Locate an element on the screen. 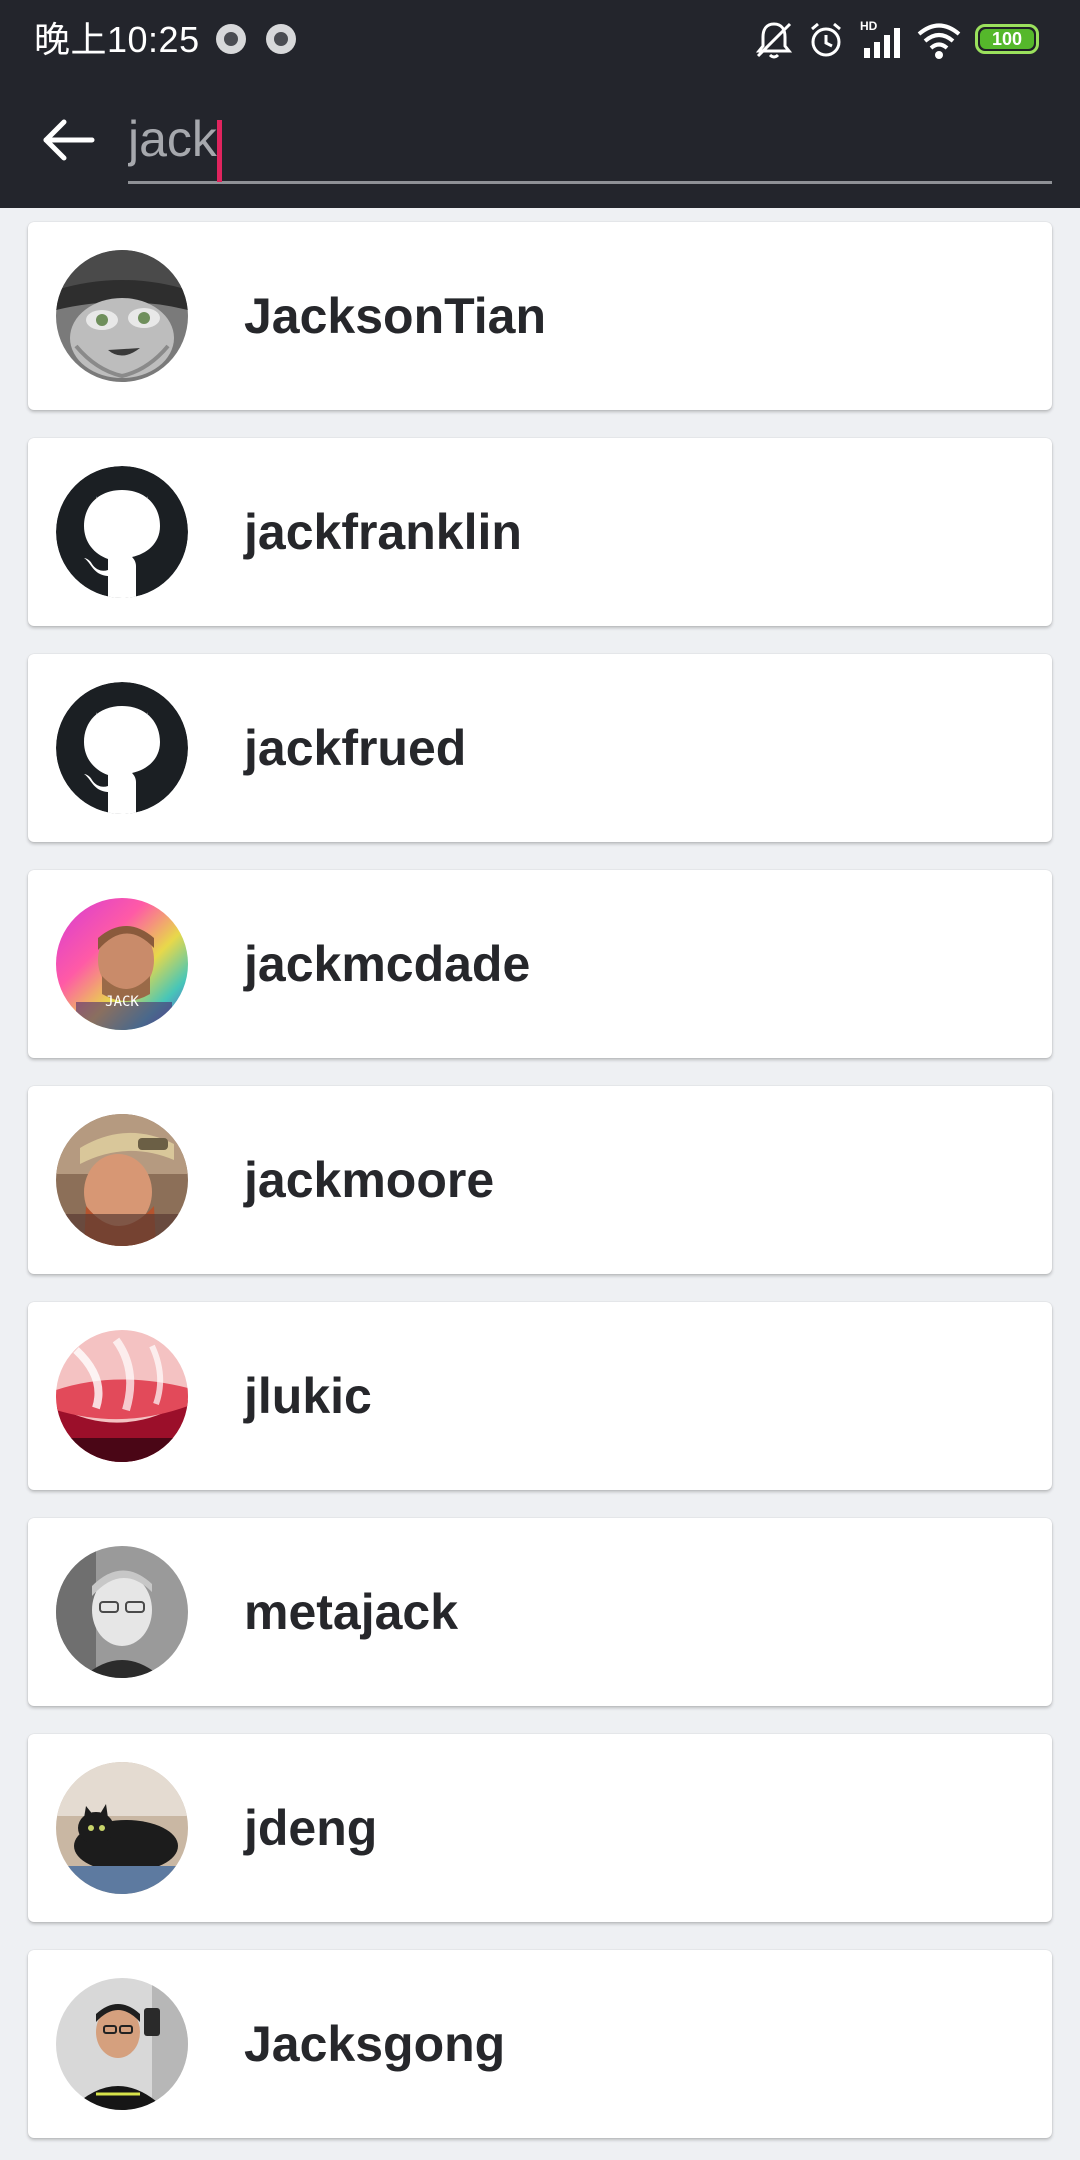  list-item: jackmoore is located at coordinates (540, 1180).